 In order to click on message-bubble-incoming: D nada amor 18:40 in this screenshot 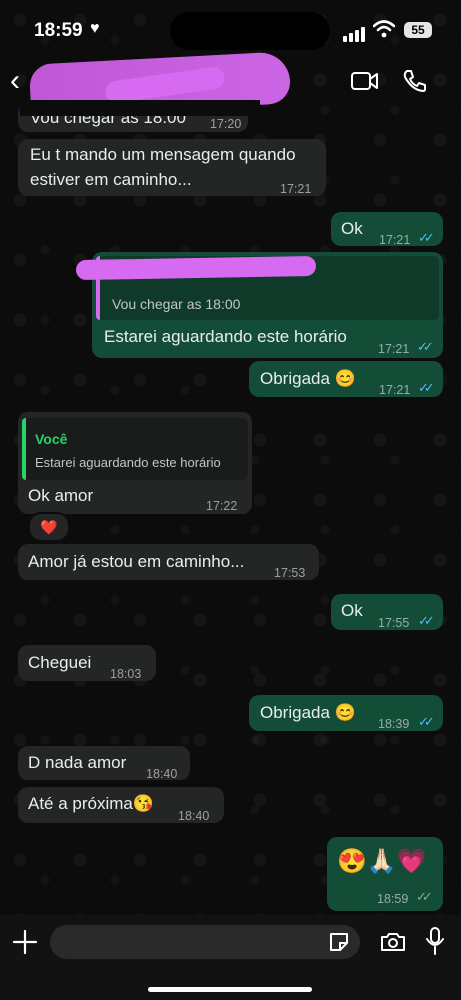, I will do `click(104, 763)`.